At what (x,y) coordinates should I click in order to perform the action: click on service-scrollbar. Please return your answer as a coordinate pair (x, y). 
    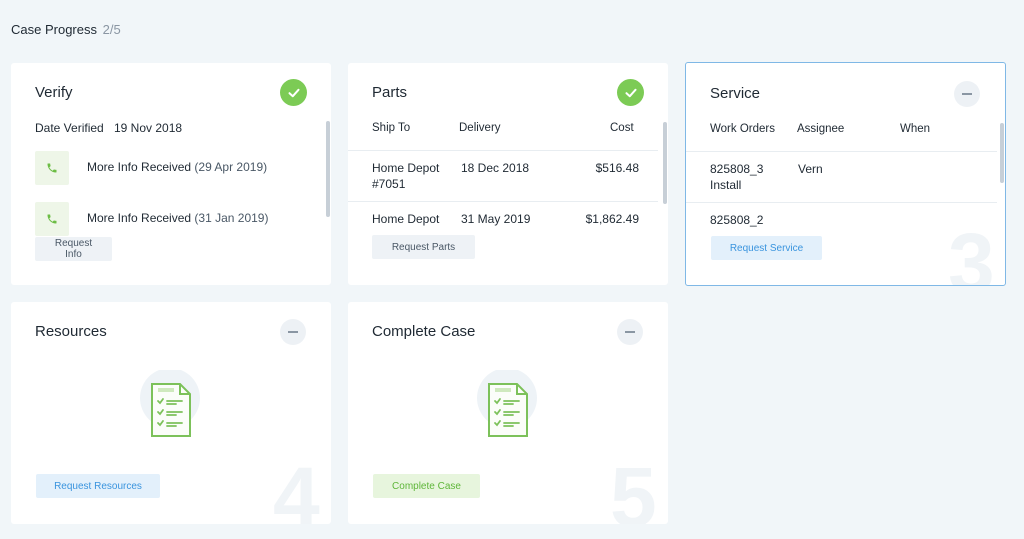
    Looking at the image, I should click on (1002, 153).